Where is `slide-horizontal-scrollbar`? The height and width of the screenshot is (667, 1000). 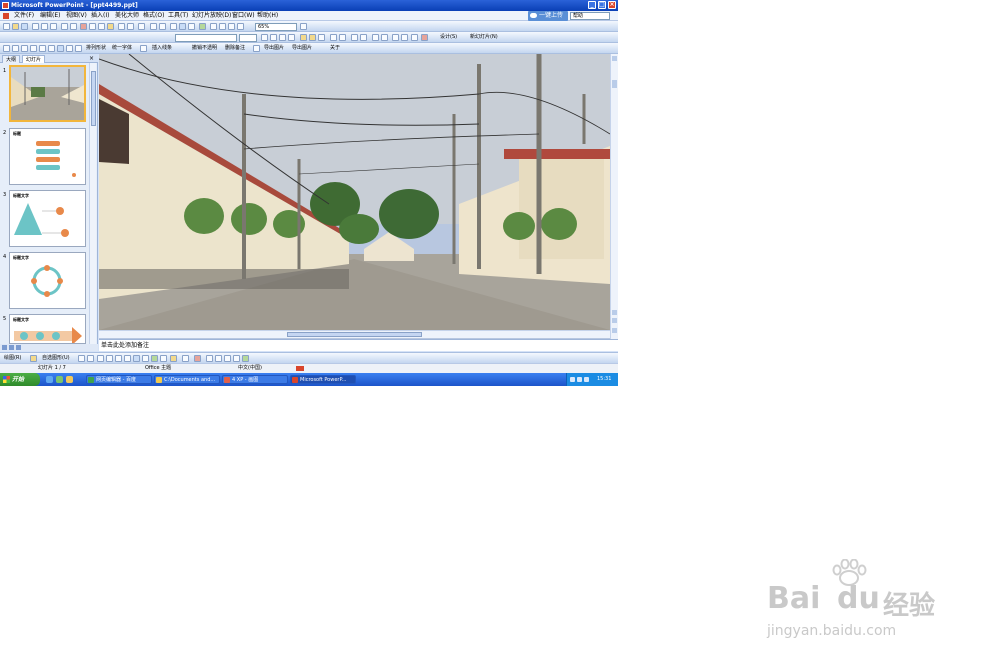 slide-horizontal-scrollbar is located at coordinates (354, 334).